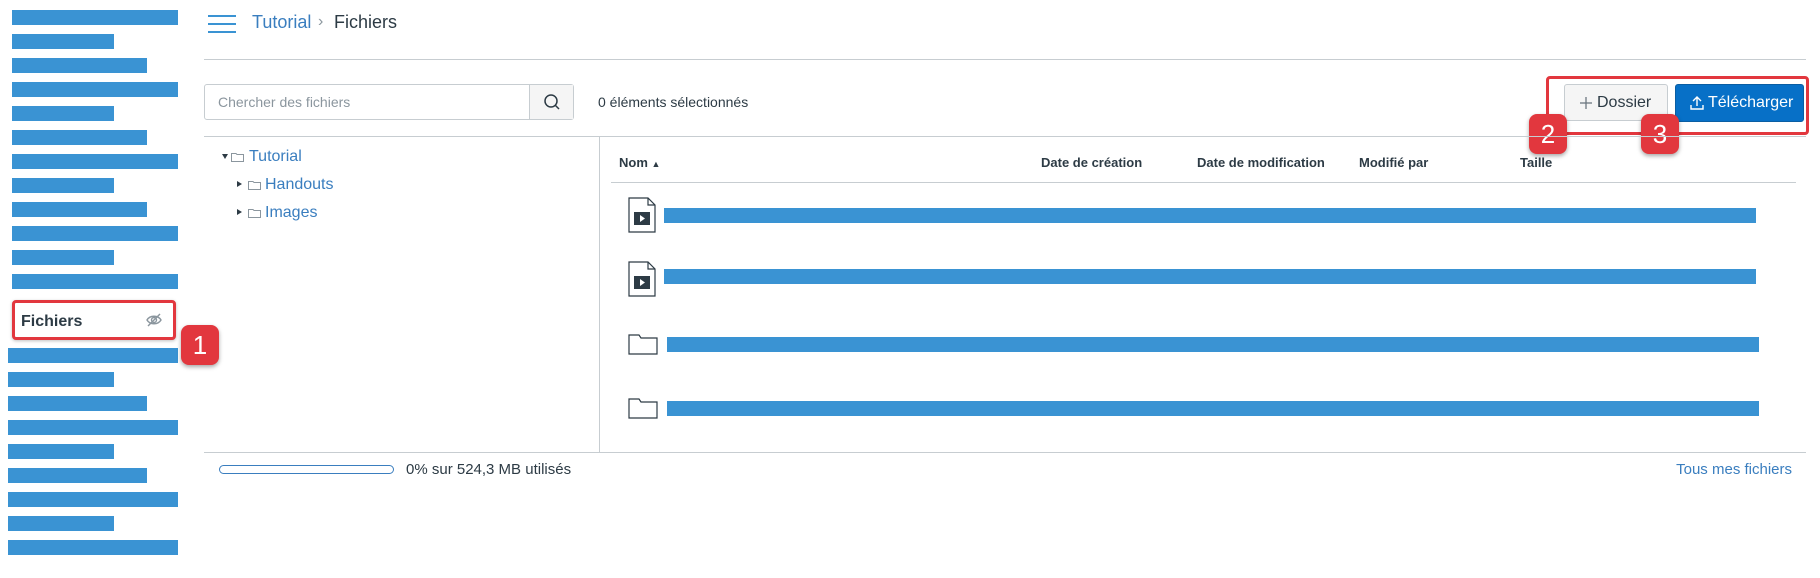 Image resolution: width=1820 pixels, height=578 pixels. Describe the element at coordinates (1203, 182) in the screenshot. I see `table-header-divider` at that location.